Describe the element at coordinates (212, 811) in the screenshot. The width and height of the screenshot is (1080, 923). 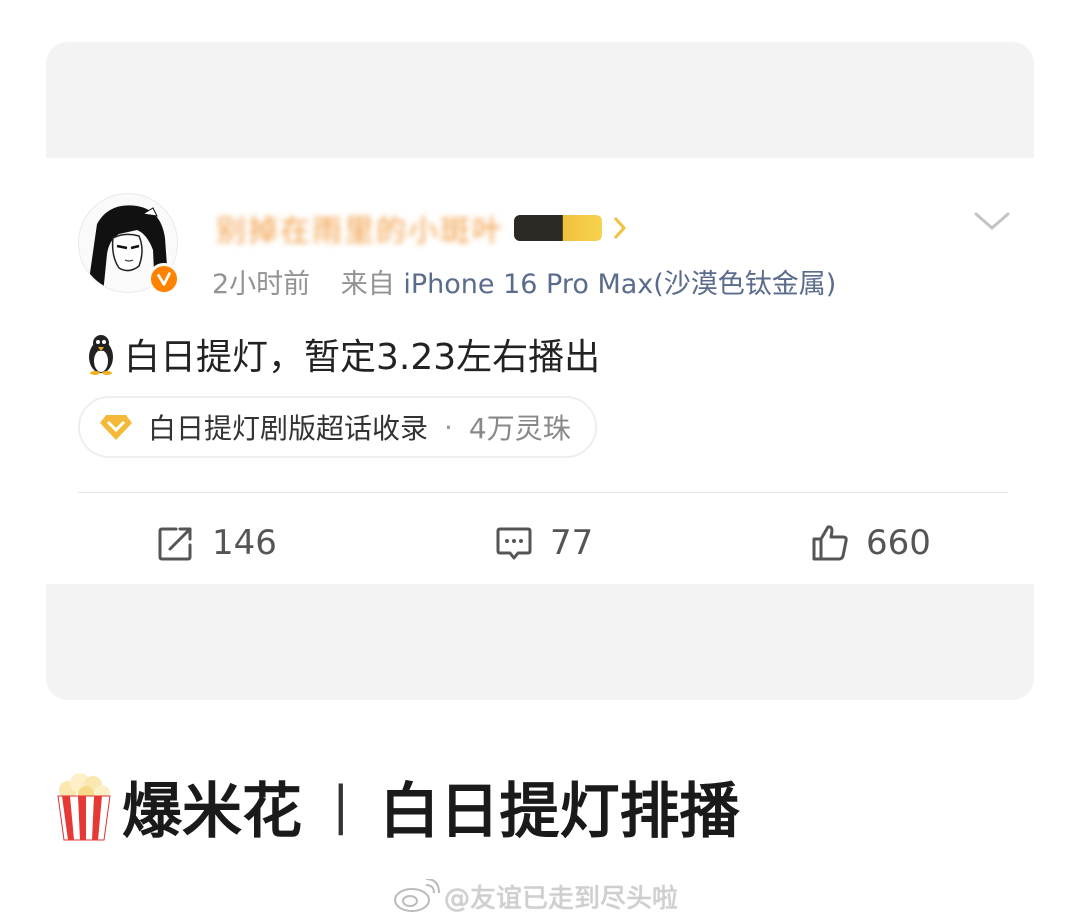
I see `headline-prefix: 爆米花` at that location.